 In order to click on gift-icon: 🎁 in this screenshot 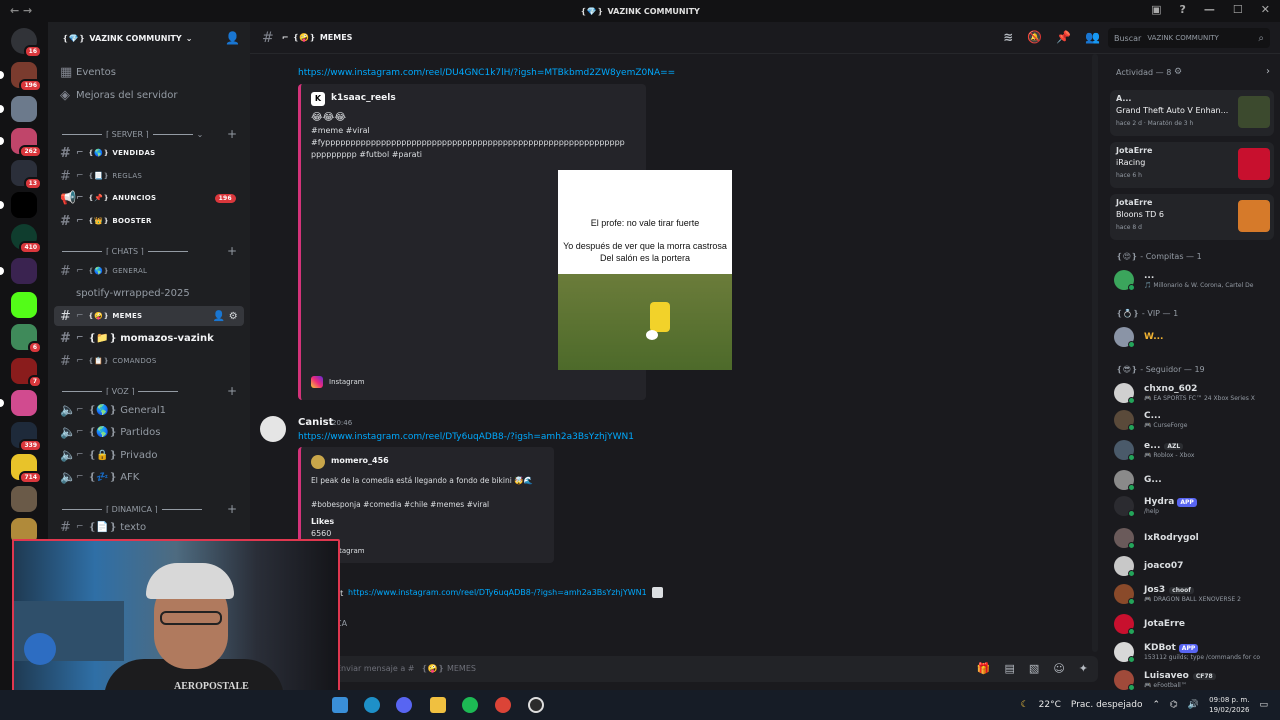, I will do `click(984, 668)`.